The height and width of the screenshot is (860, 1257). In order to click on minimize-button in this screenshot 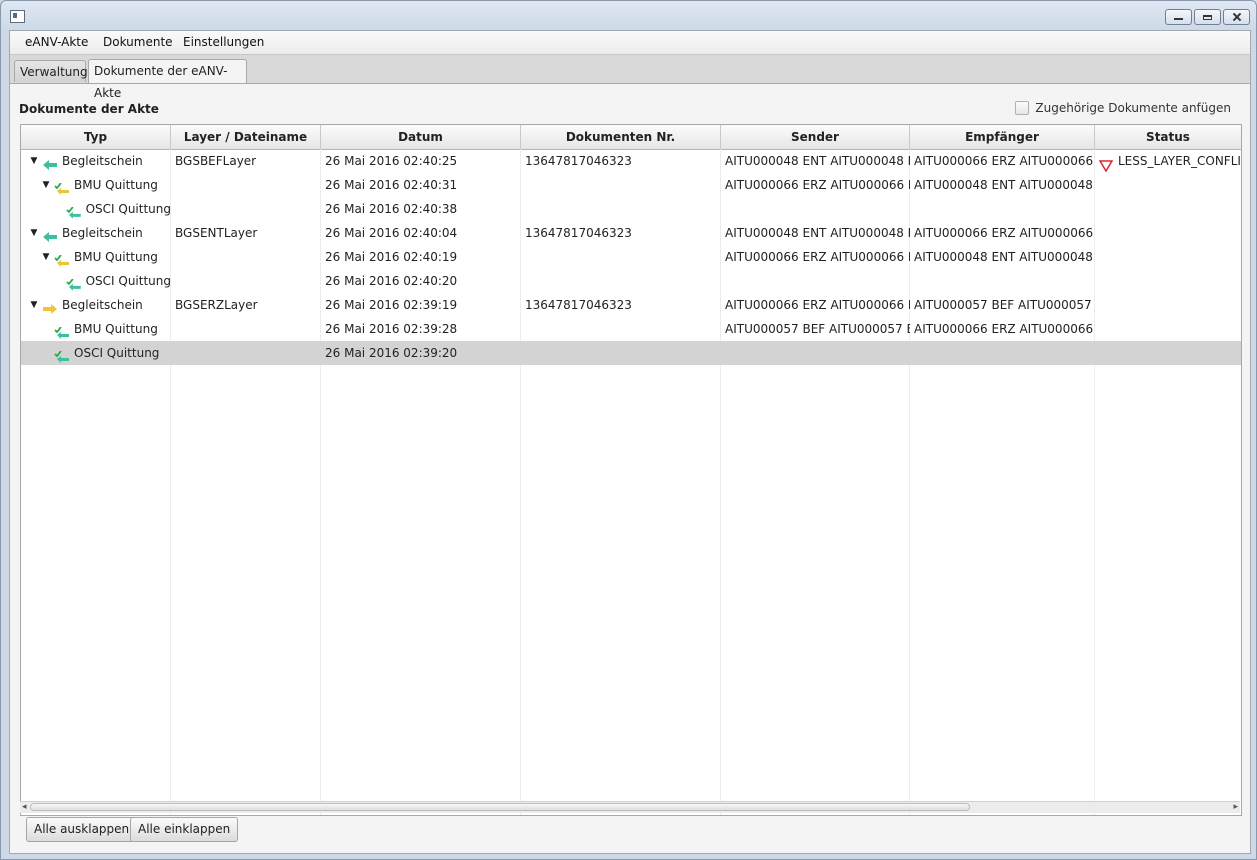, I will do `click(1178, 17)`.